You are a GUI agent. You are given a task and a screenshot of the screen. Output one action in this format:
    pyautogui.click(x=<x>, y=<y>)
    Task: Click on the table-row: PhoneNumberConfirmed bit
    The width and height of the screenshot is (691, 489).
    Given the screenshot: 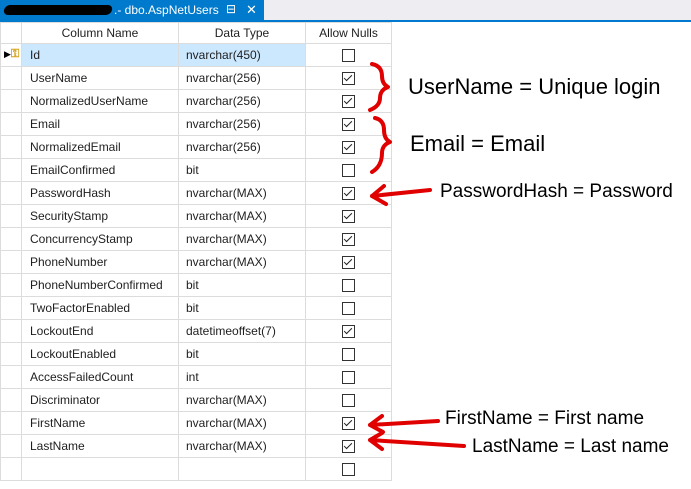 What is the action you would take?
    pyautogui.click(x=196, y=285)
    